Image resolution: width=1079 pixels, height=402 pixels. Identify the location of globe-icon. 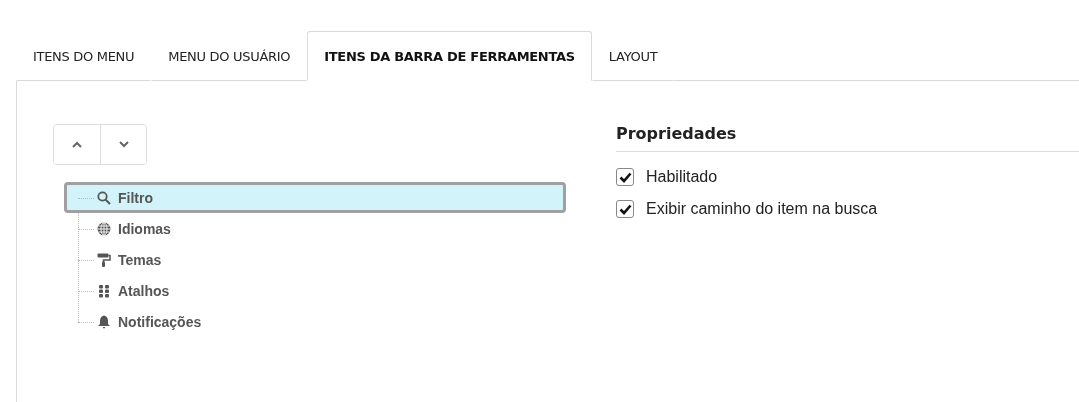
(104, 228).